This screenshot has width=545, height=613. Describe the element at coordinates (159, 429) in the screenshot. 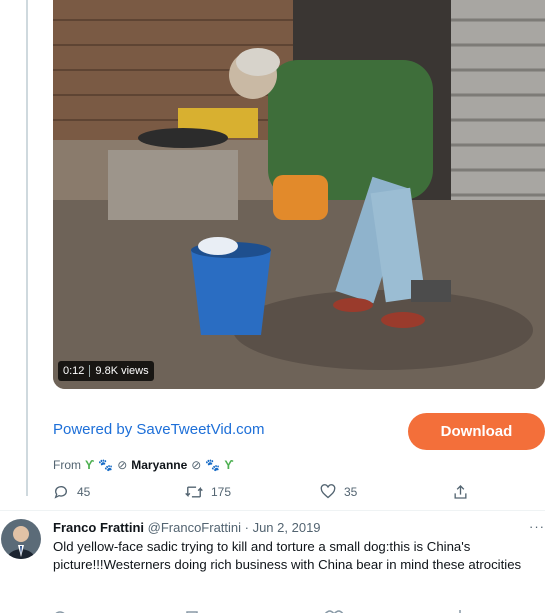

I see `powered-by-link: Powered by SaveTweetVid.com` at that location.